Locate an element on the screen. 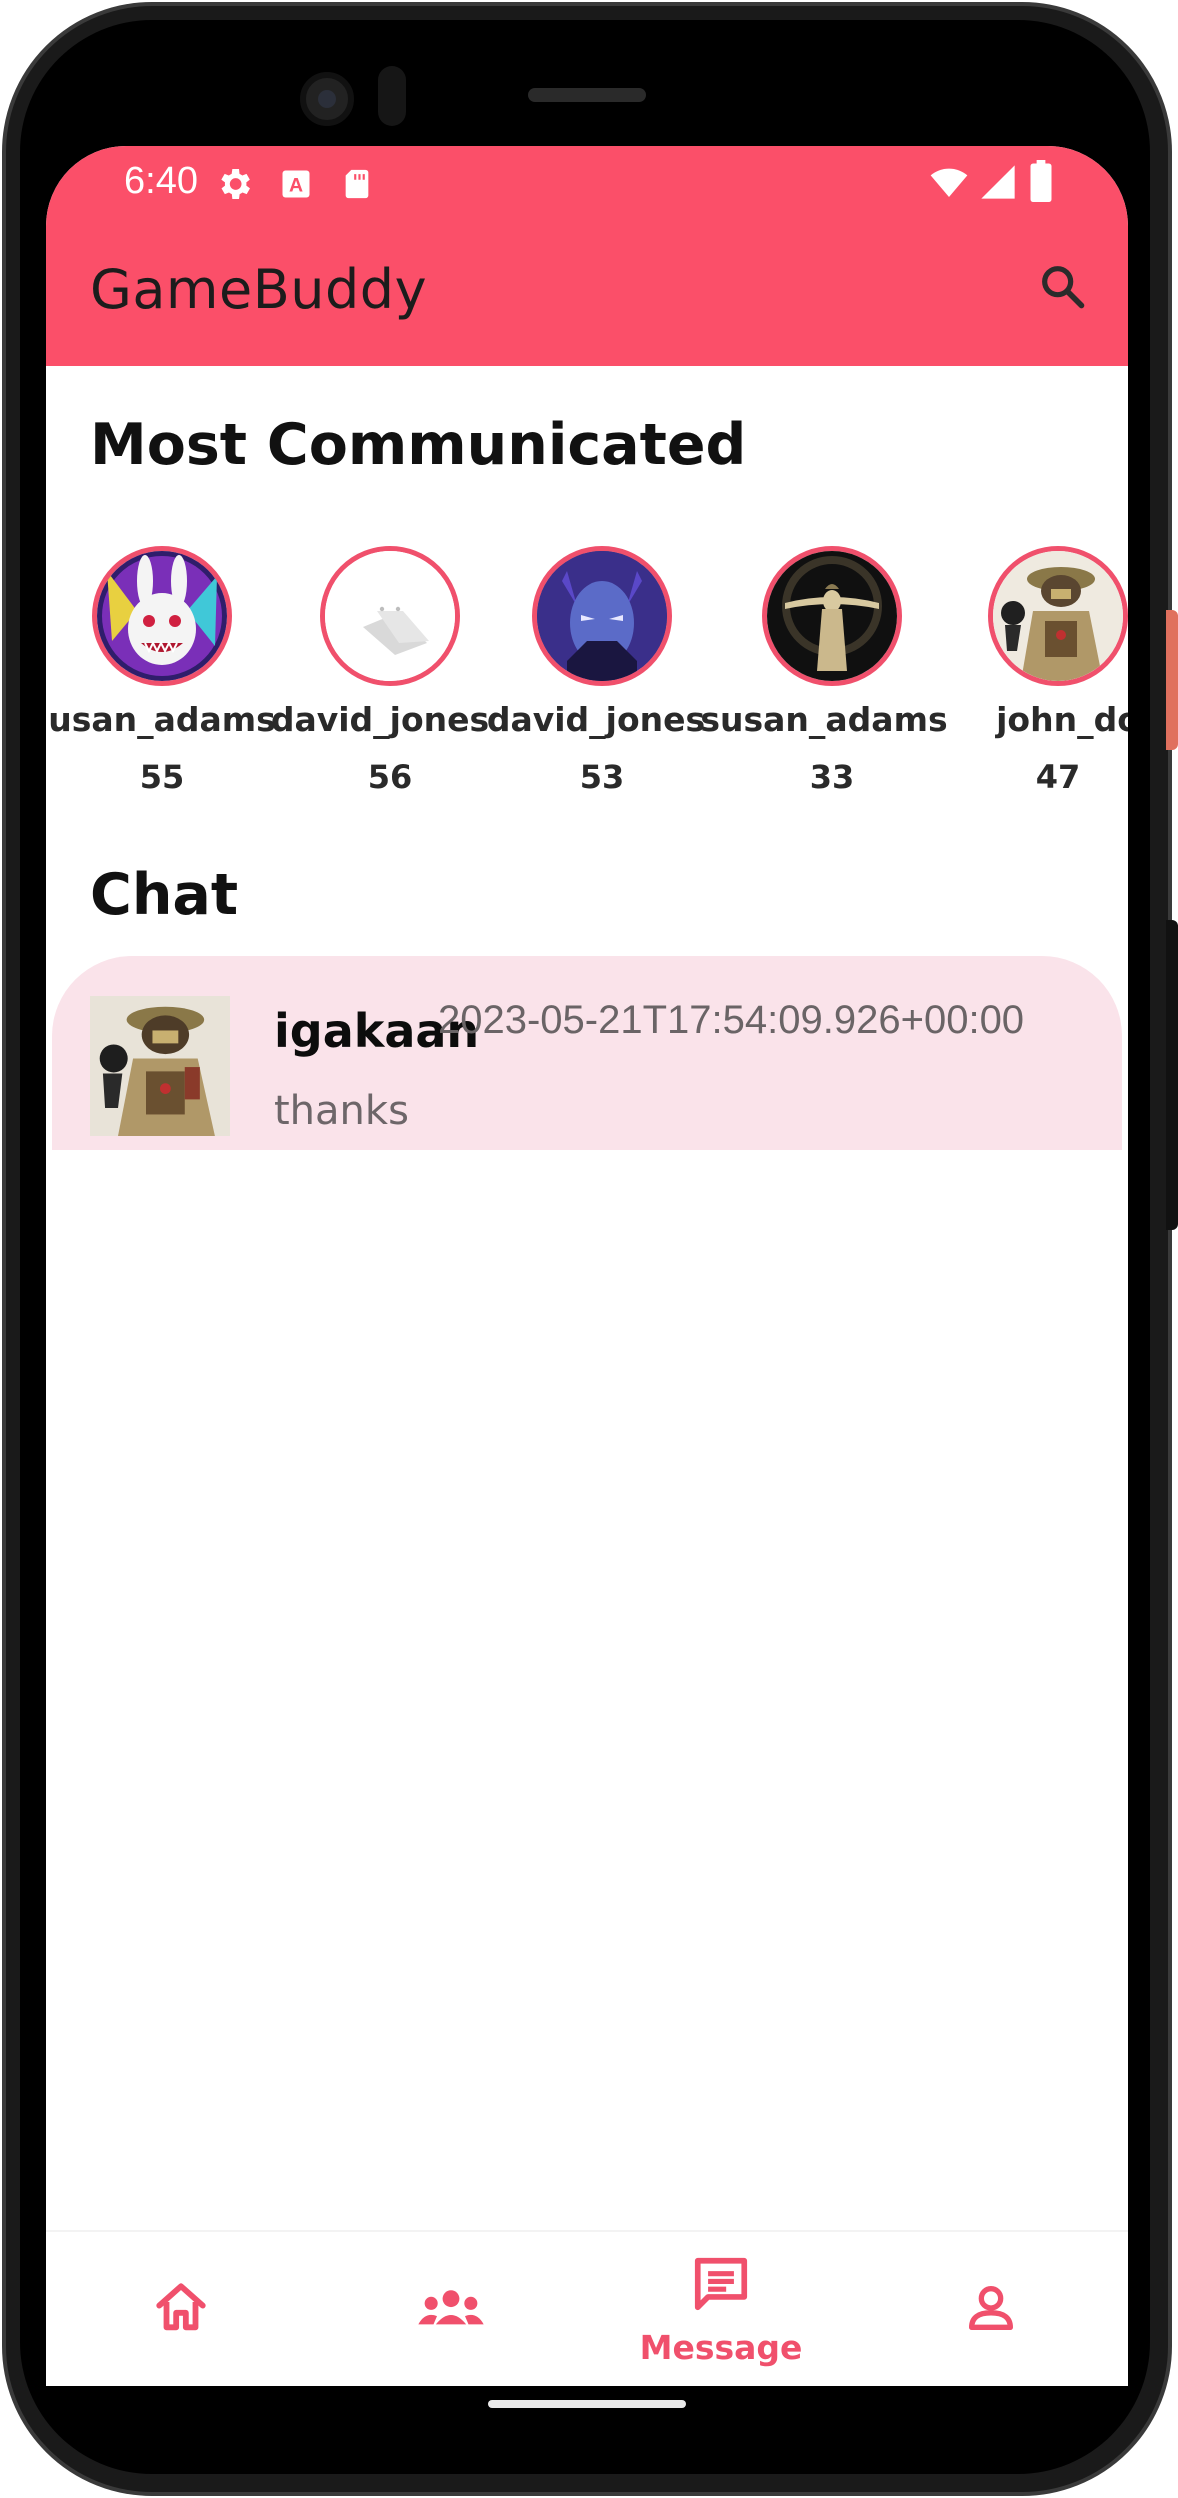 The width and height of the screenshot is (1178, 2498). nav-groups is located at coordinates (451, 2309).